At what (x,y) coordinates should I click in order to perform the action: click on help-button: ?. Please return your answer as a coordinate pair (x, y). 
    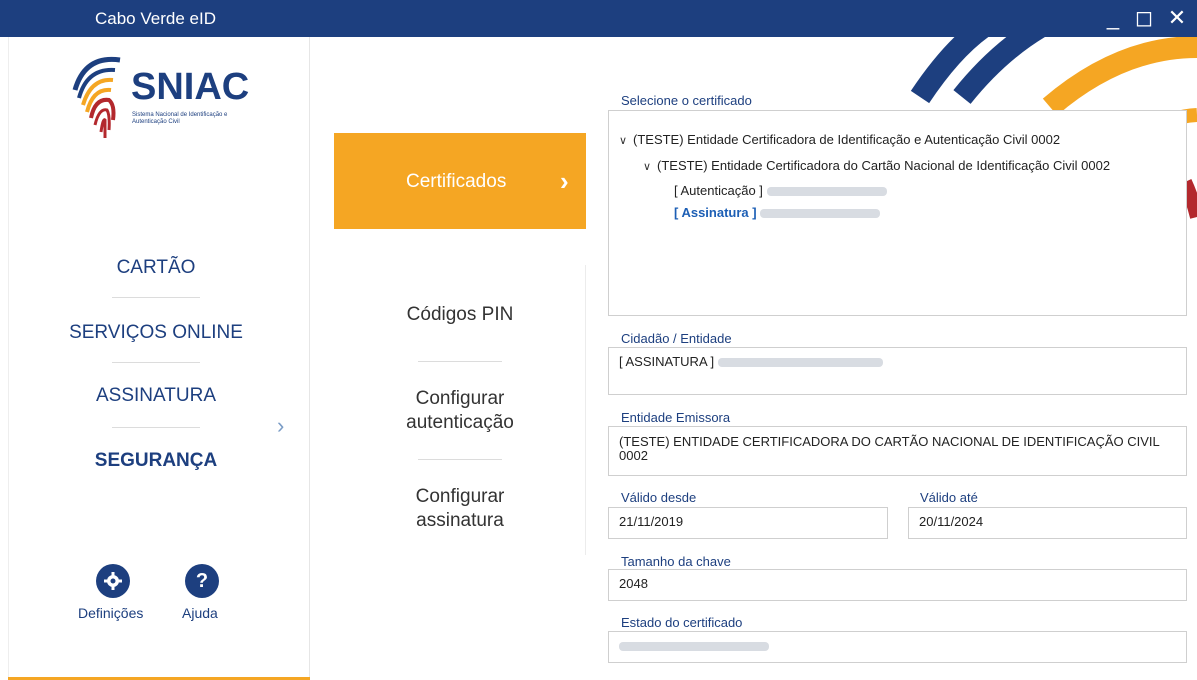
    Looking at the image, I should click on (202, 581).